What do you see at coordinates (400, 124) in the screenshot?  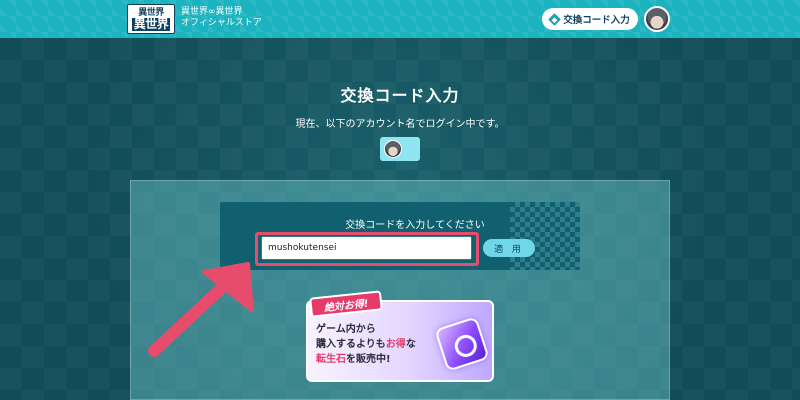 I see `login-status-text: 現在、以下のアカウント名でログイン中です。` at bounding box center [400, 124].